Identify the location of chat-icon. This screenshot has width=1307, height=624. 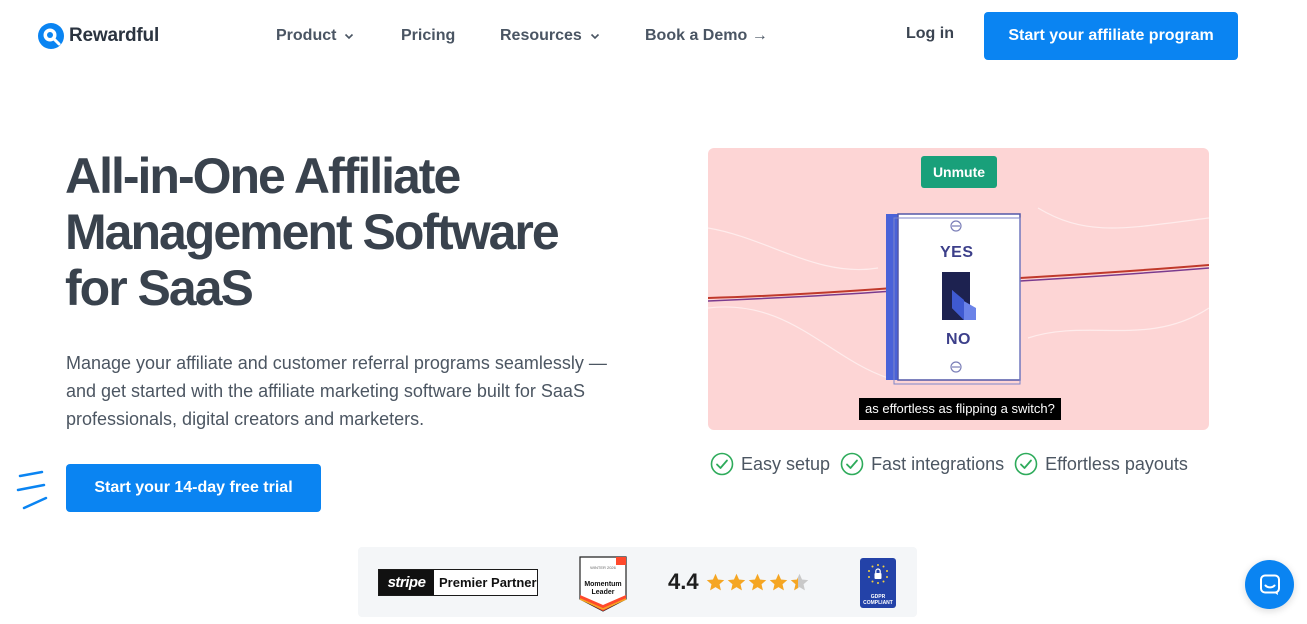
(1269, 584).